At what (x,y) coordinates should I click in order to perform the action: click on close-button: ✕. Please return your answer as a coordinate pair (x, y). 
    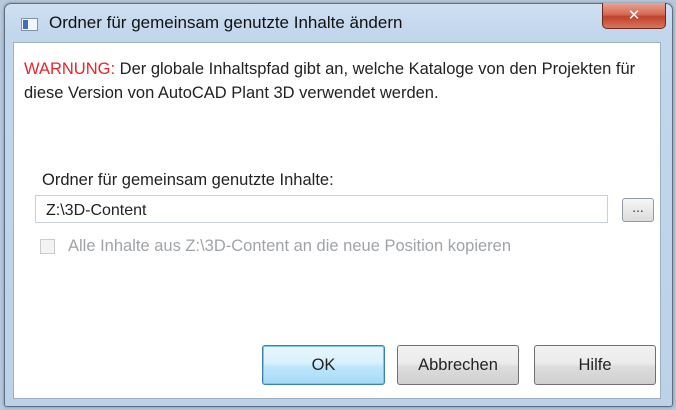
    Looking at the image, I should click on (634, 16).